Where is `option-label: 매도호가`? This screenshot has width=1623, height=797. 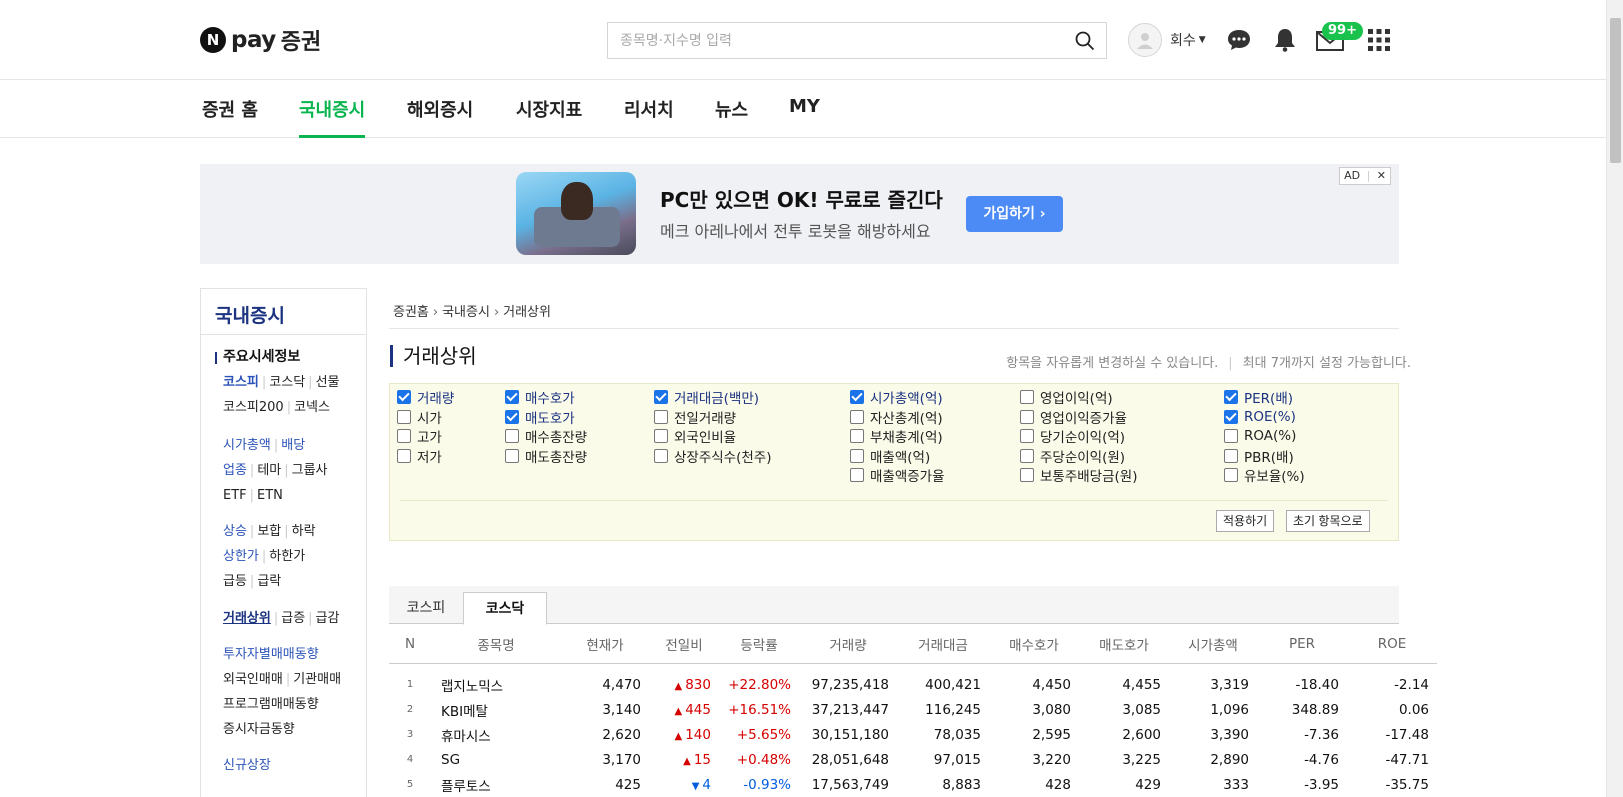 option-label: 매도호가 is located at coordinates (550, 417).